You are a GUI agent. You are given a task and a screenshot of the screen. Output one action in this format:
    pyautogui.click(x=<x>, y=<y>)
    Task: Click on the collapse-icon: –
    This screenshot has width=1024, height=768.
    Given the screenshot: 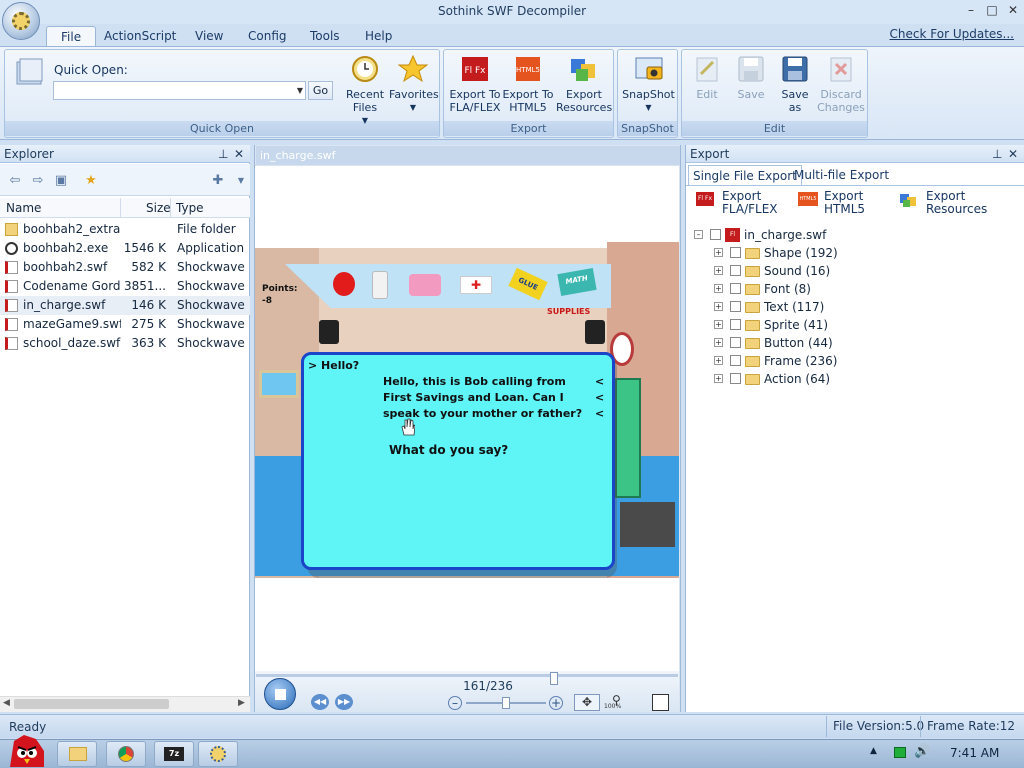 What is the action you would take?
    pyautogui.click(x=698, y=234)
    